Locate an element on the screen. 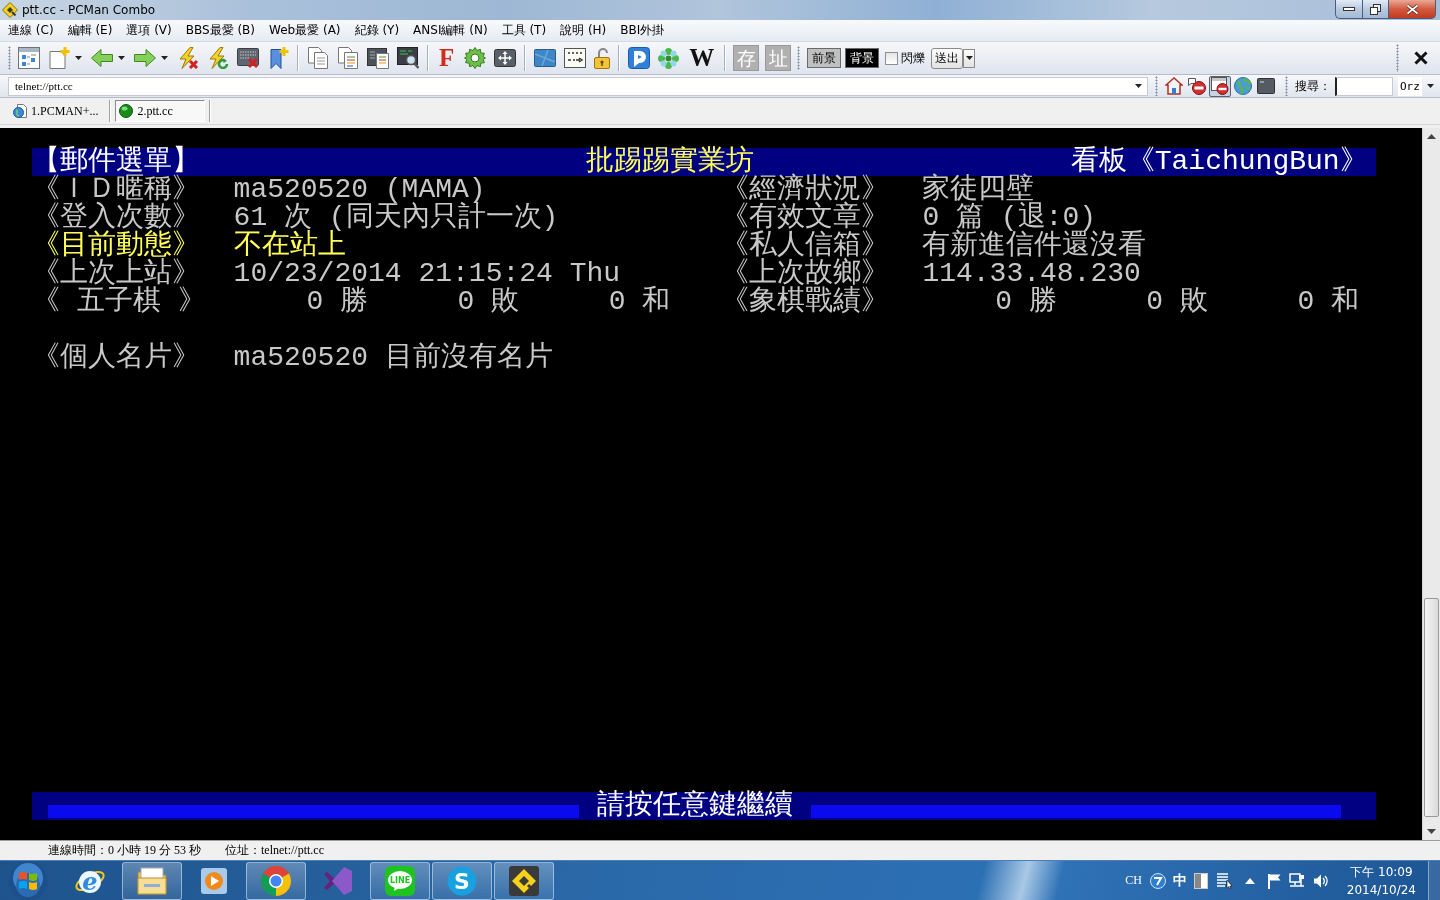 This screenshot has width=1440, height=900. list-cursor-icon is located at coordinates (1224, 880).